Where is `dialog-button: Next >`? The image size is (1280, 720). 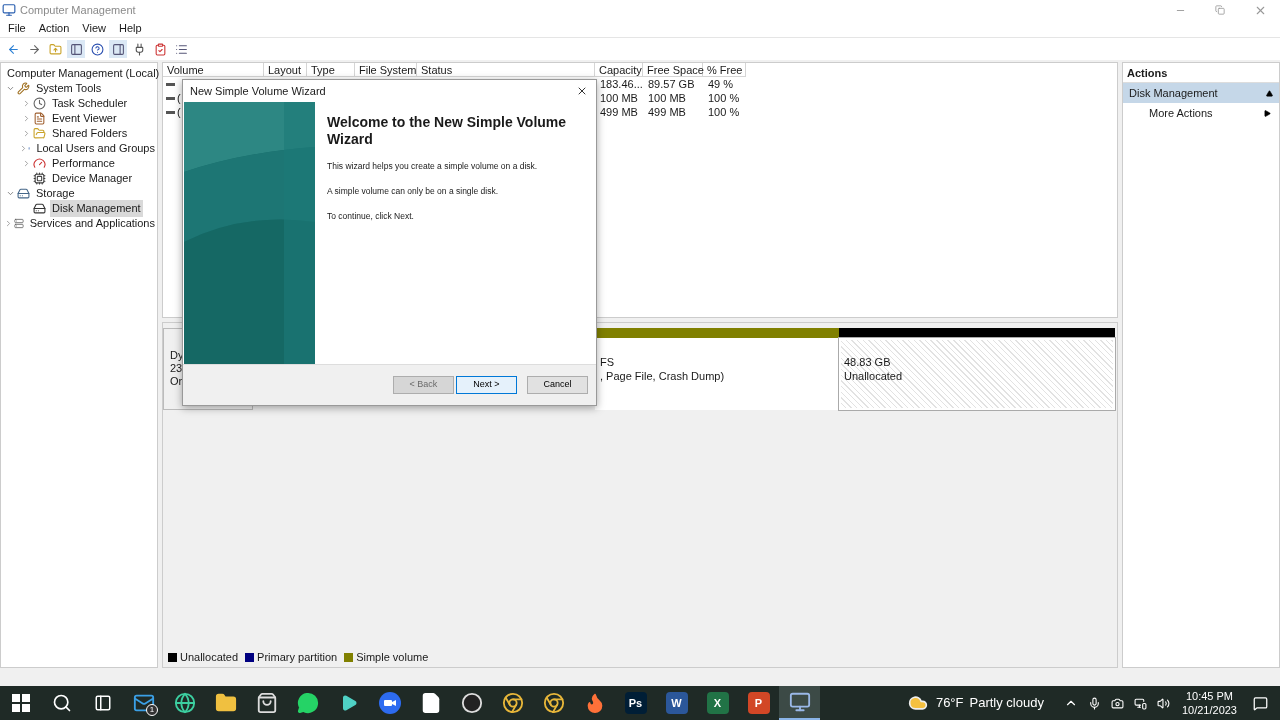
dialog-button: Next > is located at coordinates (486, 385).